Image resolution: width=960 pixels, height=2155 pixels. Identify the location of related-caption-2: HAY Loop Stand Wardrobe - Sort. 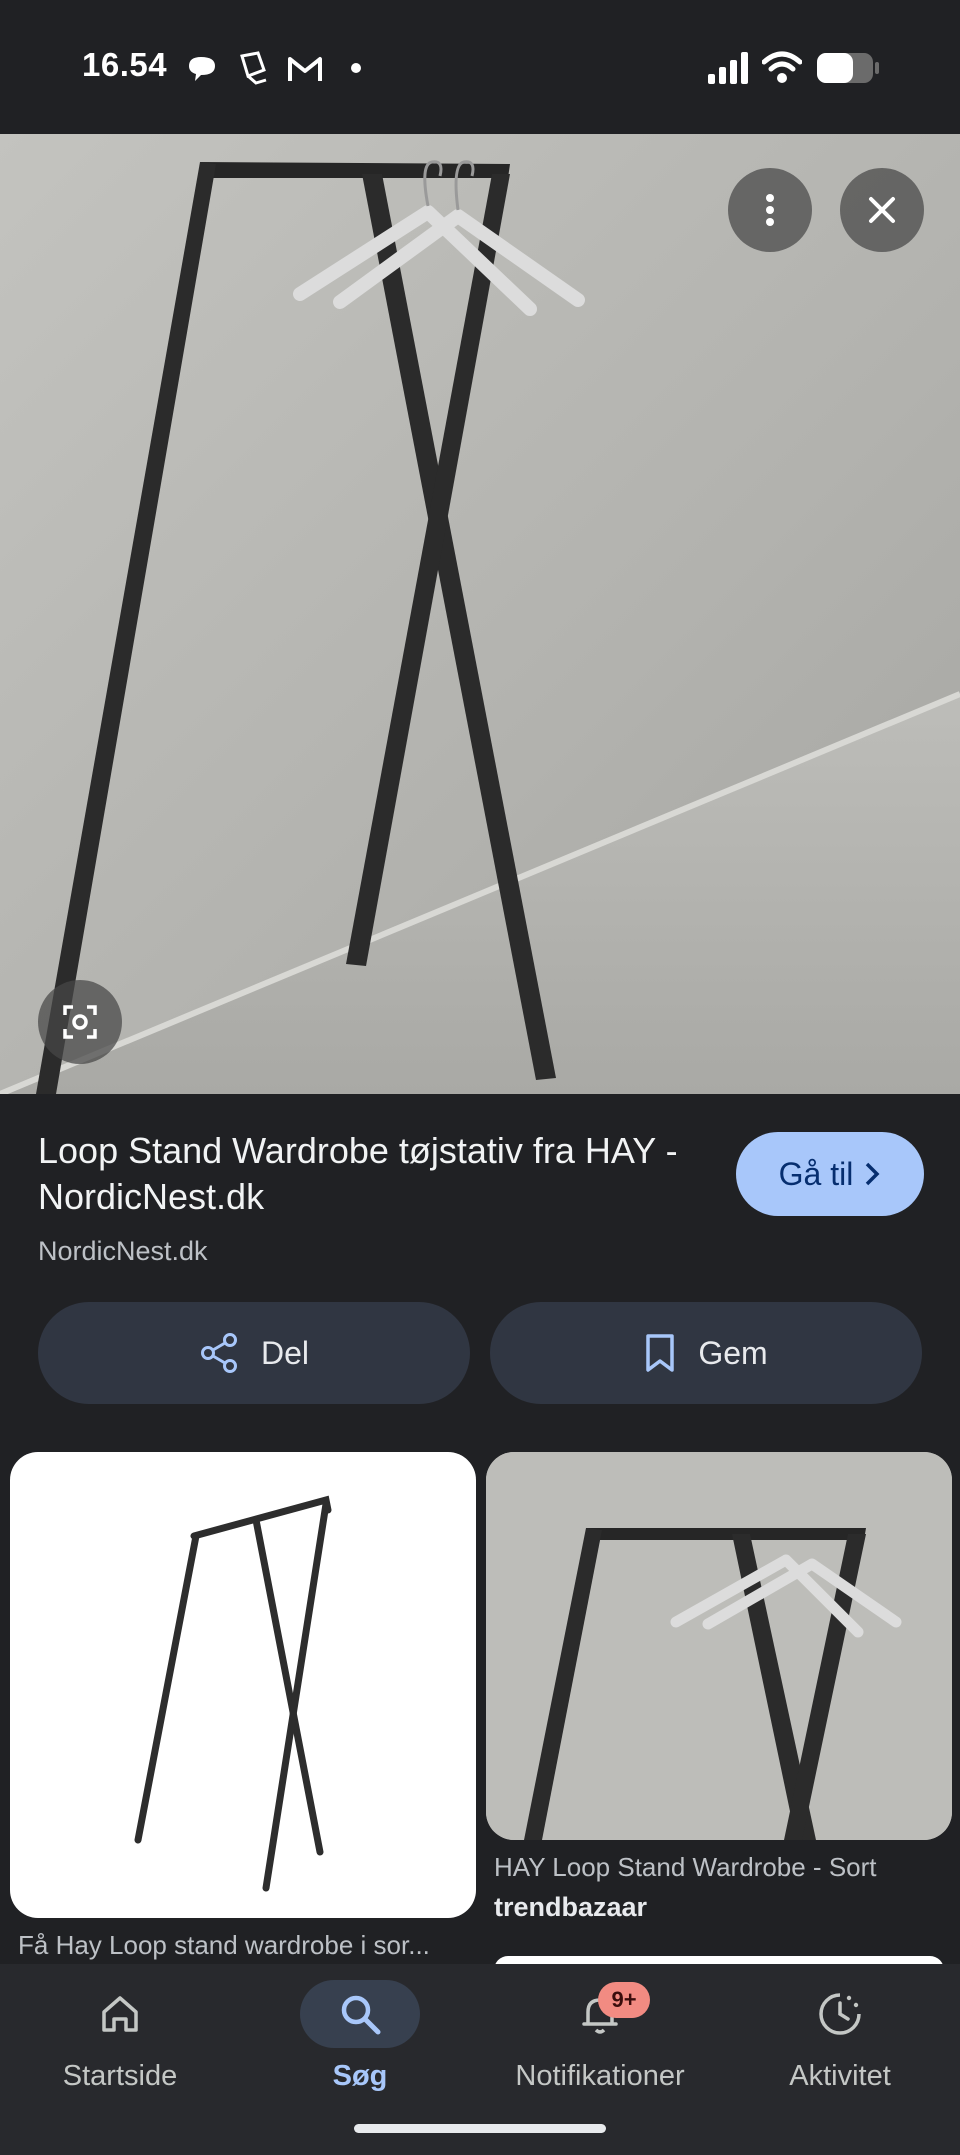
(714, 1867).